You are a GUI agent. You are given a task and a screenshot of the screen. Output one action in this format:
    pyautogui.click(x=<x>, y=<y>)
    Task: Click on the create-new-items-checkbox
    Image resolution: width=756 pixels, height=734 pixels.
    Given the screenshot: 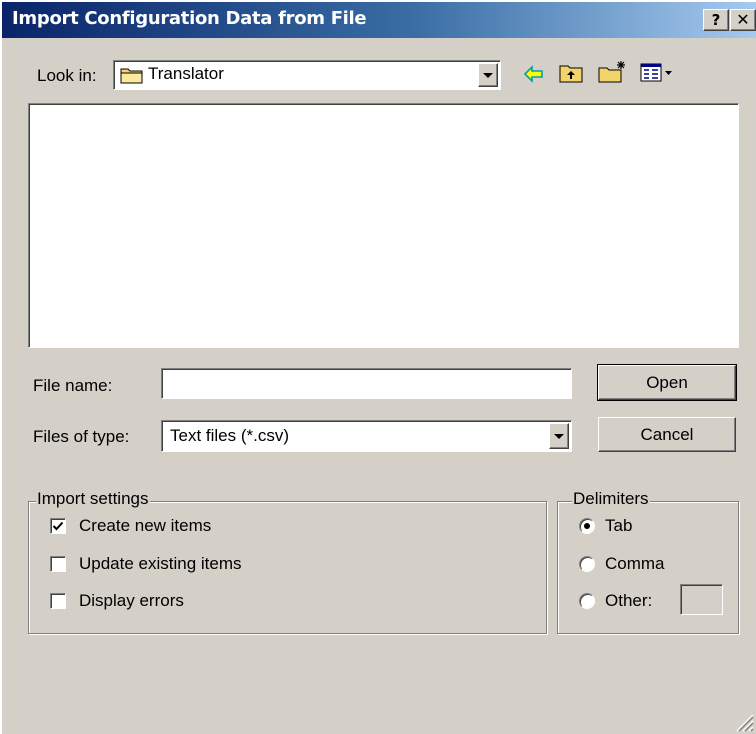 What is the action you would take?
    pyautogui.click(x=58, y=526)
    